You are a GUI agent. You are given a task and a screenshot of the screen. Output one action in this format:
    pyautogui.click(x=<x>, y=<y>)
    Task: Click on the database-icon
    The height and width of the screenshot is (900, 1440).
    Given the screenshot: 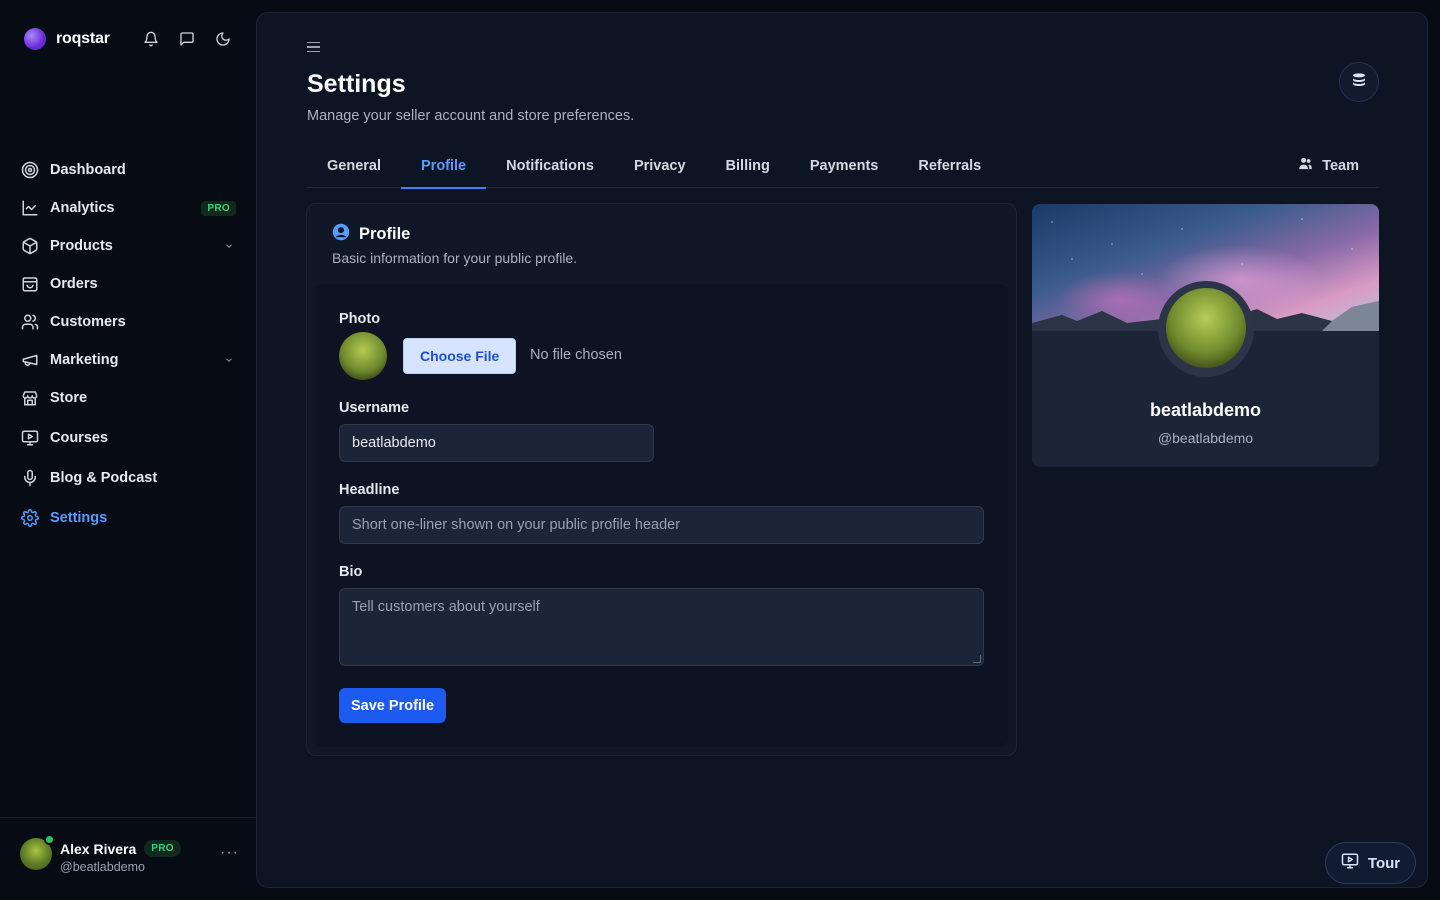 What is the action you would take?
    pyautogui.click(x=1359, y=82)
    